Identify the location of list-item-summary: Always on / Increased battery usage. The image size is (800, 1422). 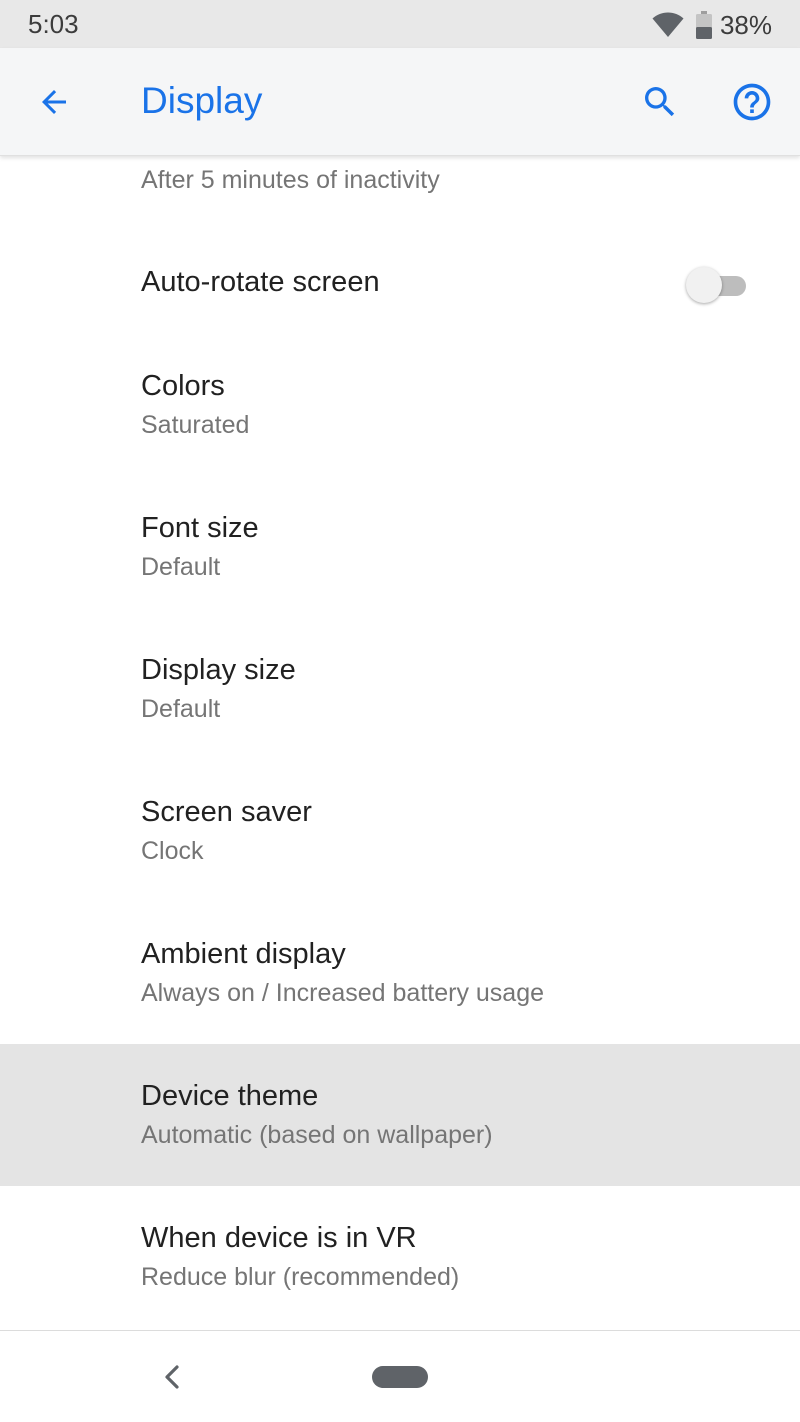
(343, 993).